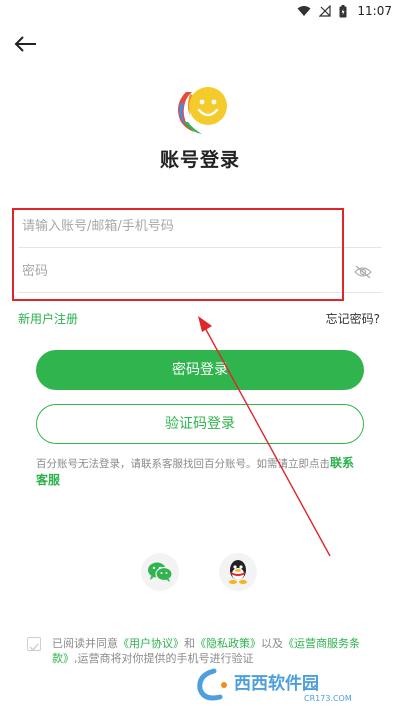 The height and width of the screenshot is (711, 400). What do you see at coordinates (363, 271) in the screenshot?
I see `eye-closed-icon` at bounding box center [363, 271].